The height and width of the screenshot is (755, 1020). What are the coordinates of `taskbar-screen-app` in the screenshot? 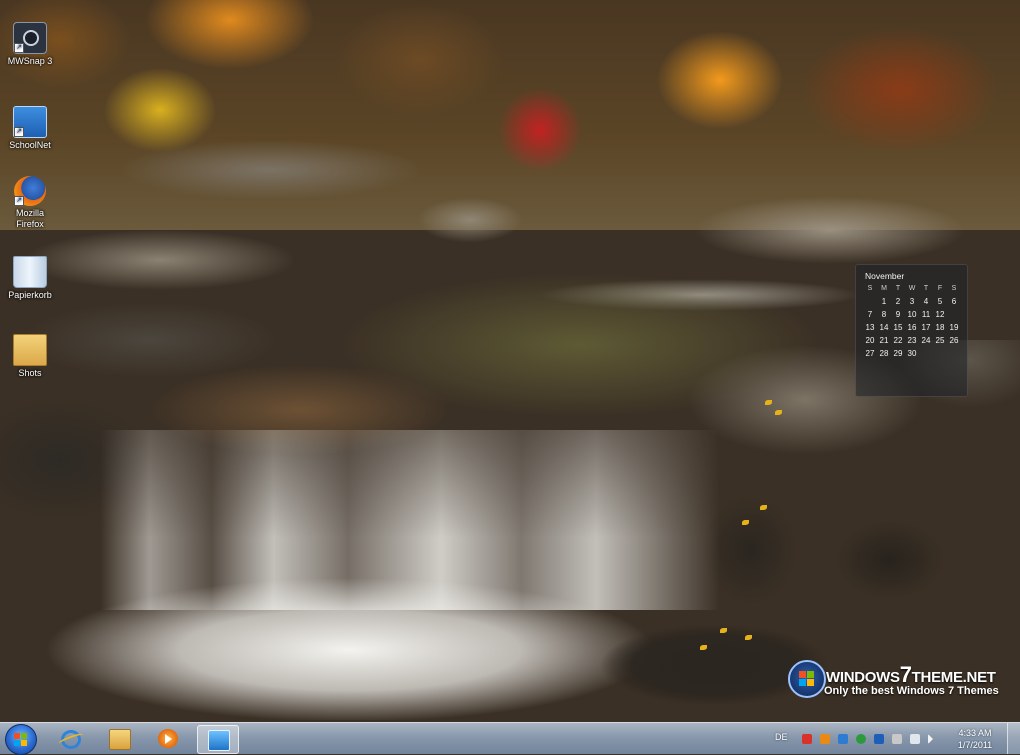 It's located at (218, 739).